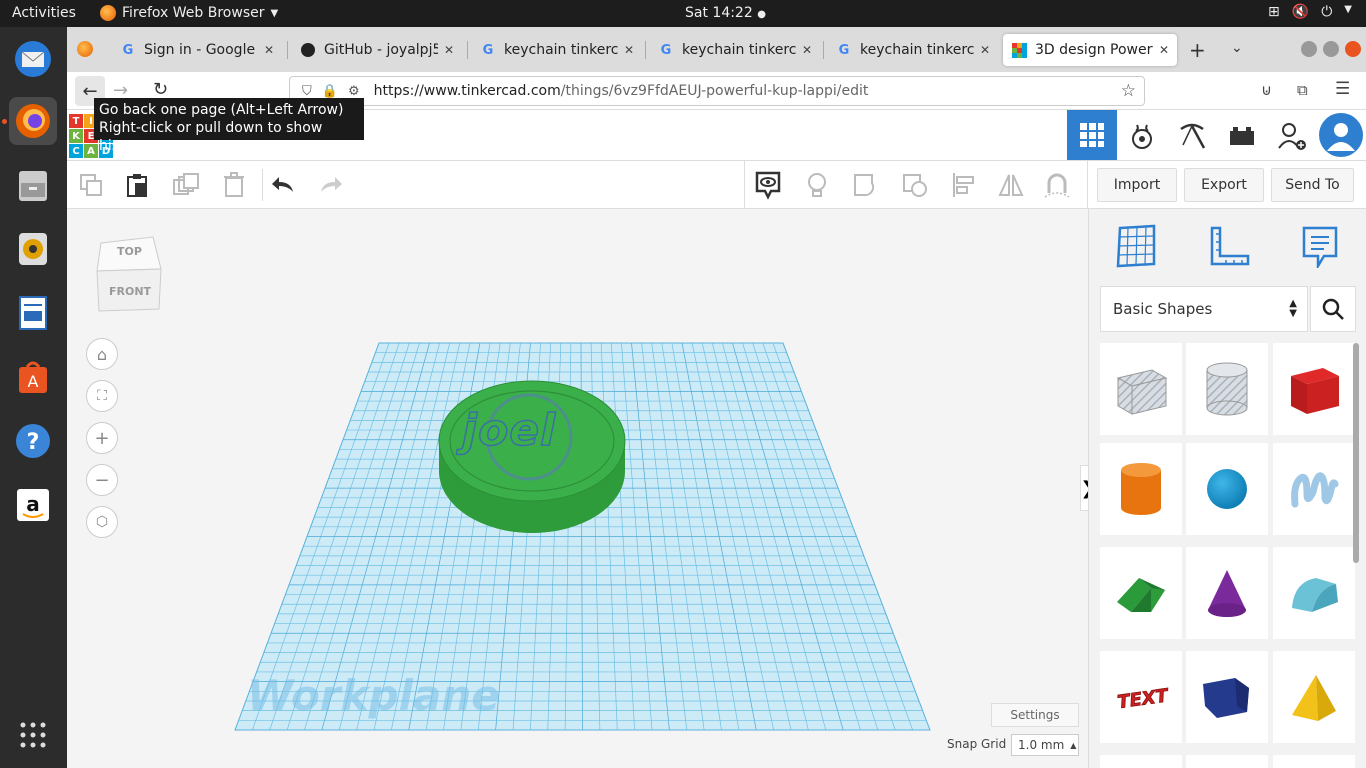 The width and height of the screenshot is (1366, 768). What do you see at coordinates (186, 185) in the screenshot?
I see `duplicate-button` at bounding box center [186, 185].